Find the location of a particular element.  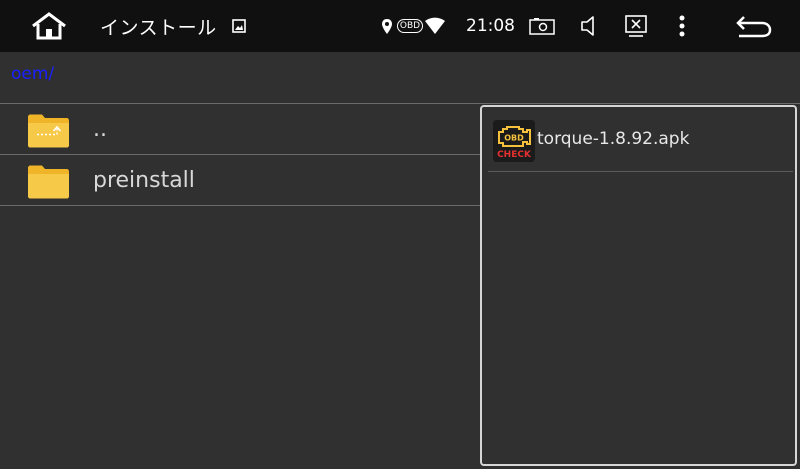

current-path: oem/ is located at coordinates (32, 74).